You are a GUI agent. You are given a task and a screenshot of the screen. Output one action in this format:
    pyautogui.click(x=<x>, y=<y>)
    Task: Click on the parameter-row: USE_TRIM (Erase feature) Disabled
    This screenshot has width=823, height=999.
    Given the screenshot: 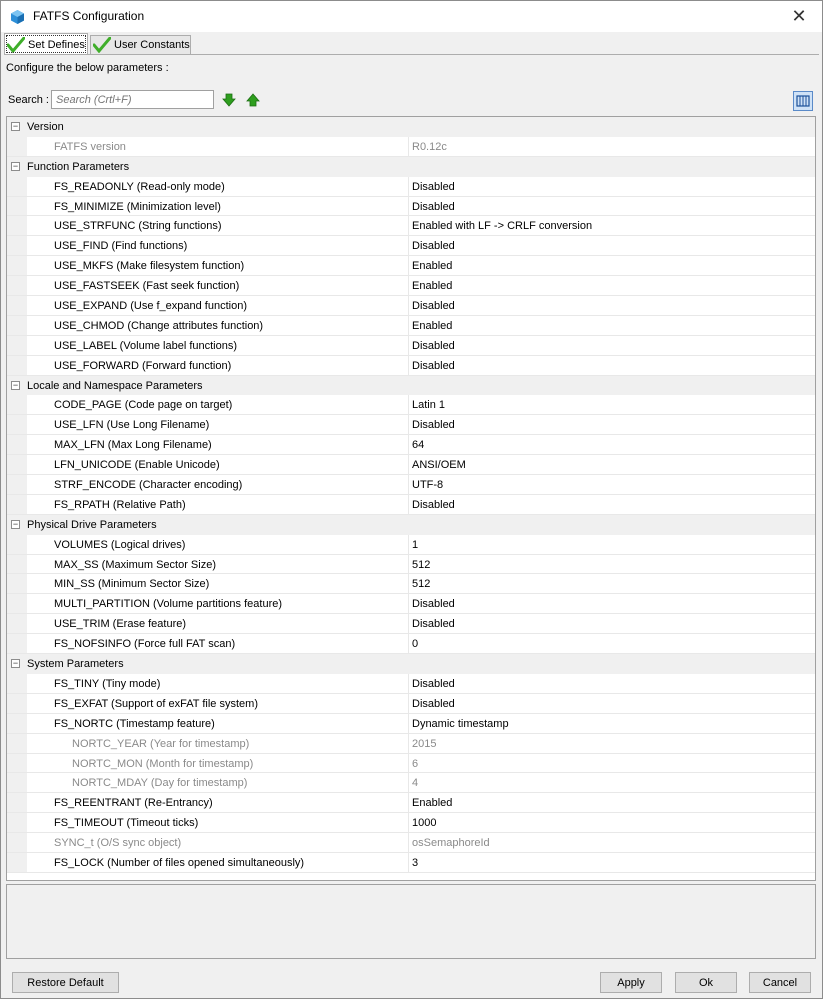 What is the action you would take?
    pyautogui.click(x=411, y=624)
    